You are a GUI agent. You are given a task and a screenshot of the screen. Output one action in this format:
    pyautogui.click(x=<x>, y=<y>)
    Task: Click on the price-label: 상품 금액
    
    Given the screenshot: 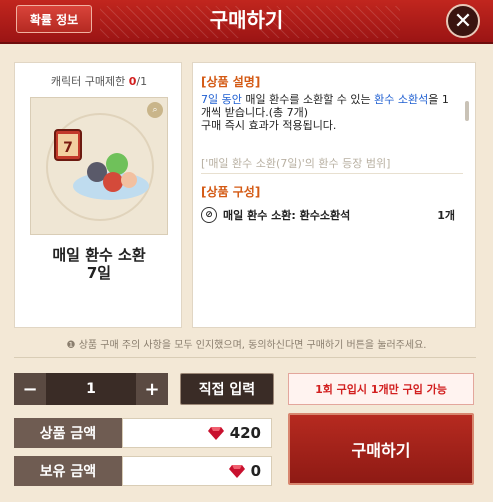 What is the action you would take?
    pyautogui.click(x=68, y=433)
    